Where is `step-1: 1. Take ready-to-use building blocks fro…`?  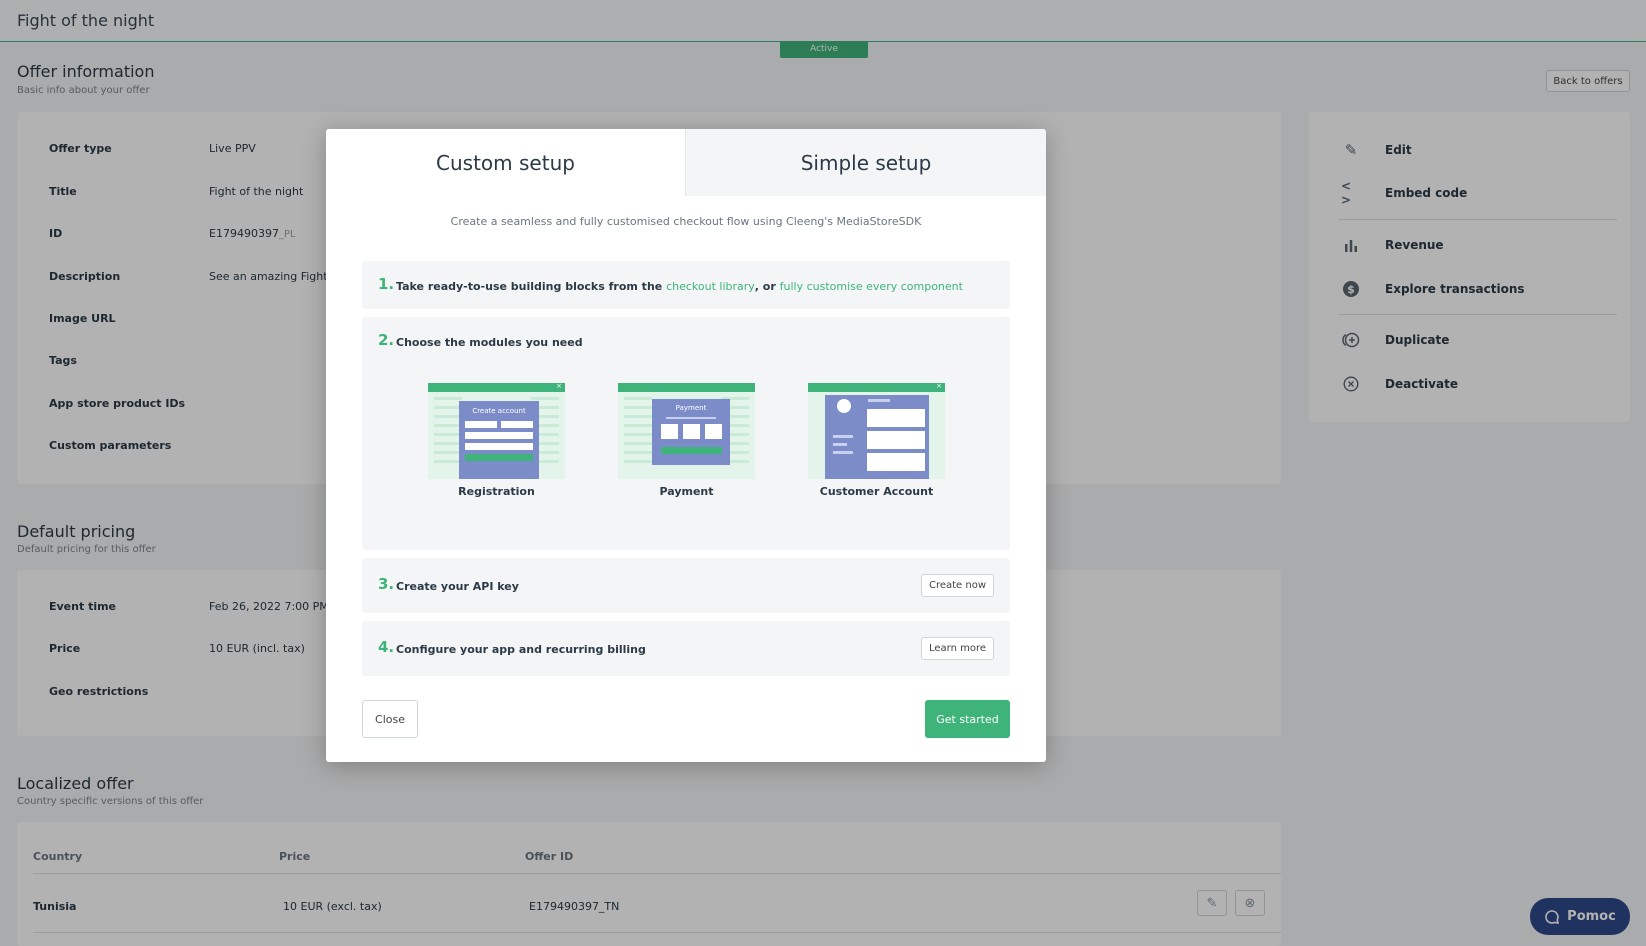 step-1: 1. Take ready-to-use building blocks fro… is located at coordinates (686, 285).